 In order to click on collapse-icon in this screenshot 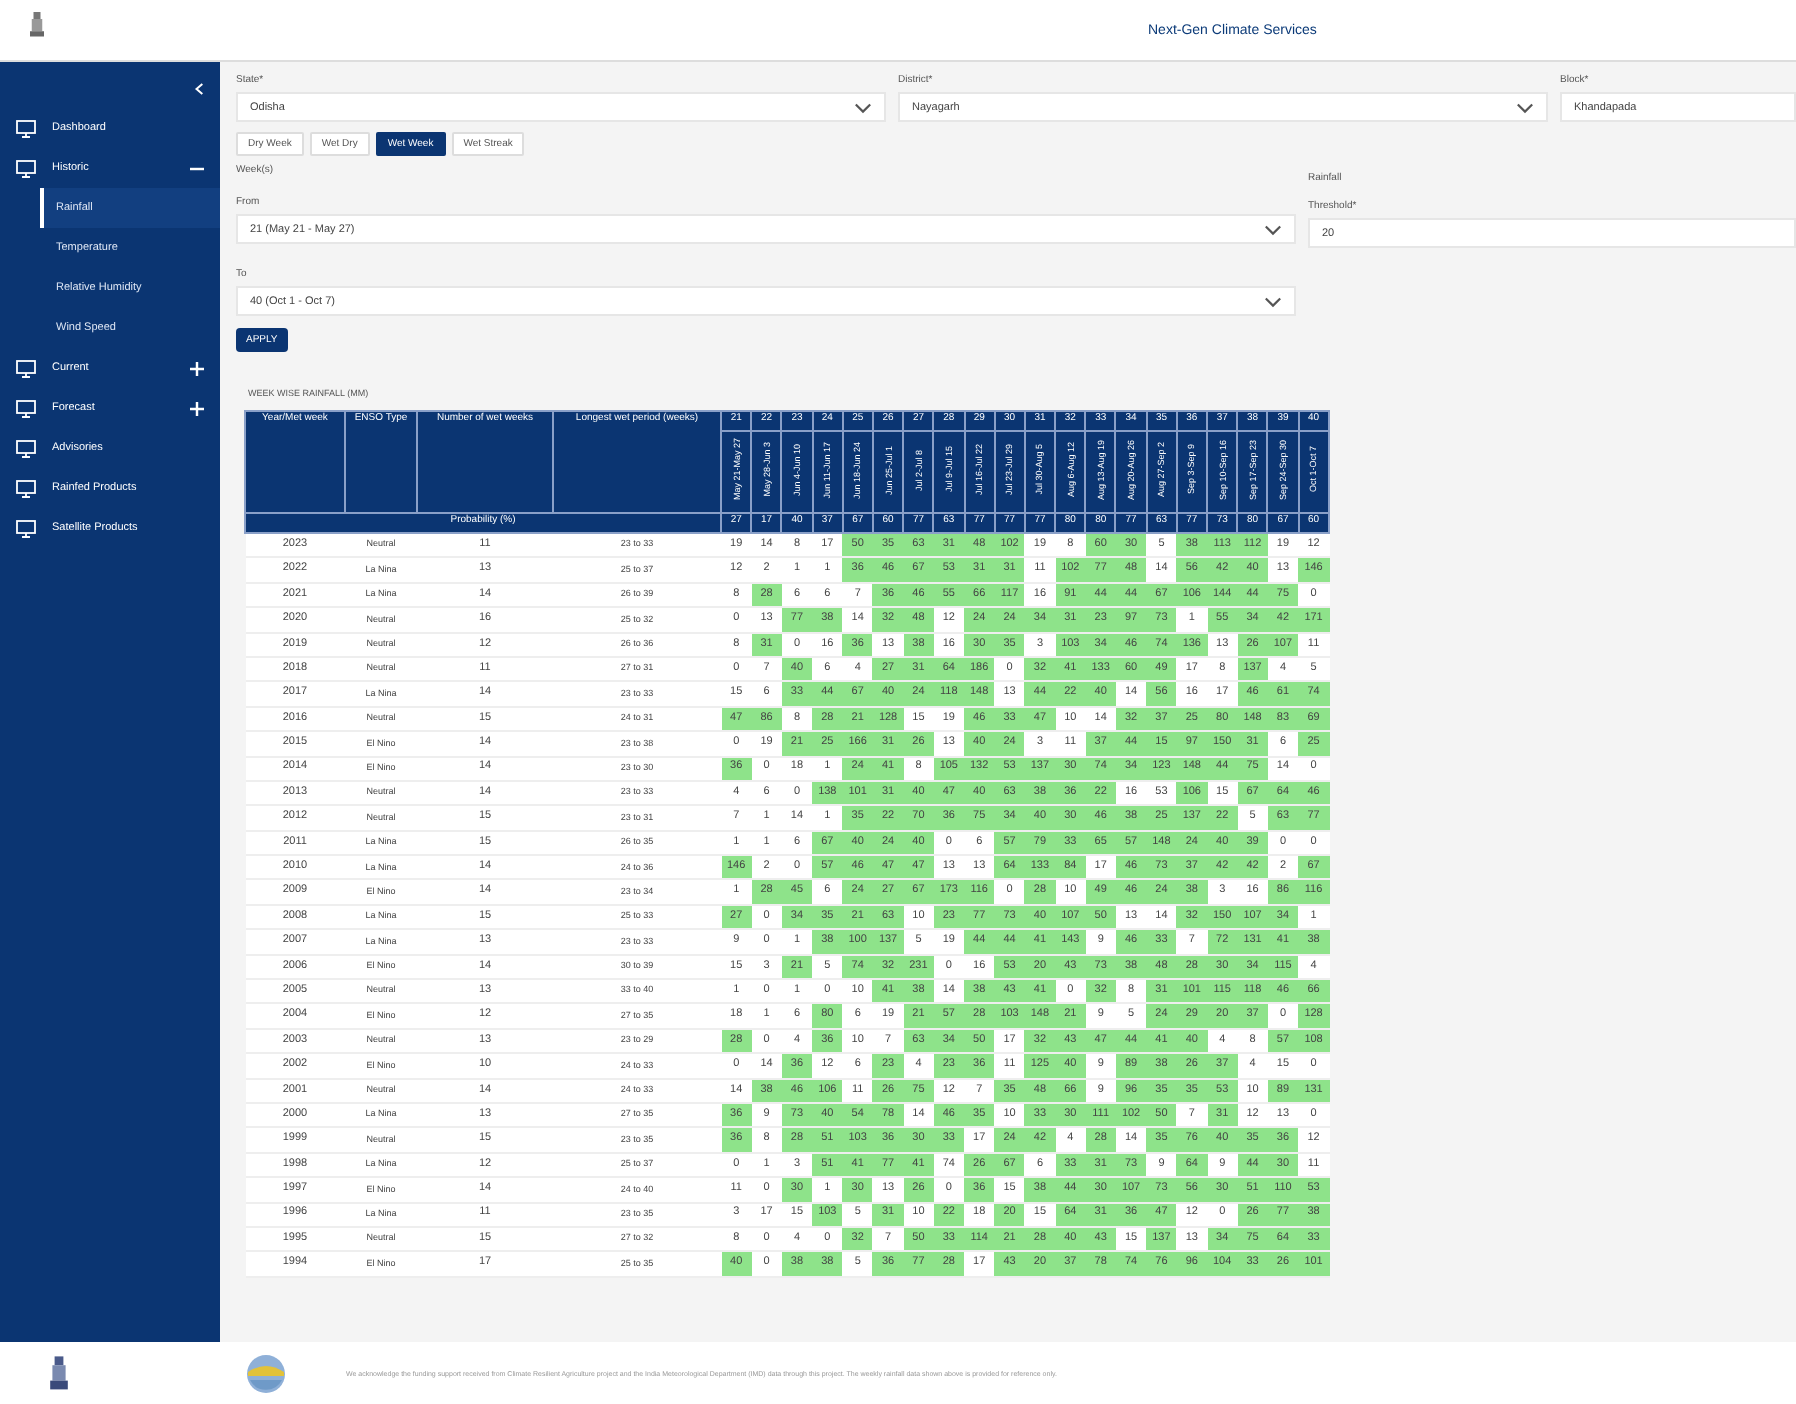, I will do `click(199, 89)`.